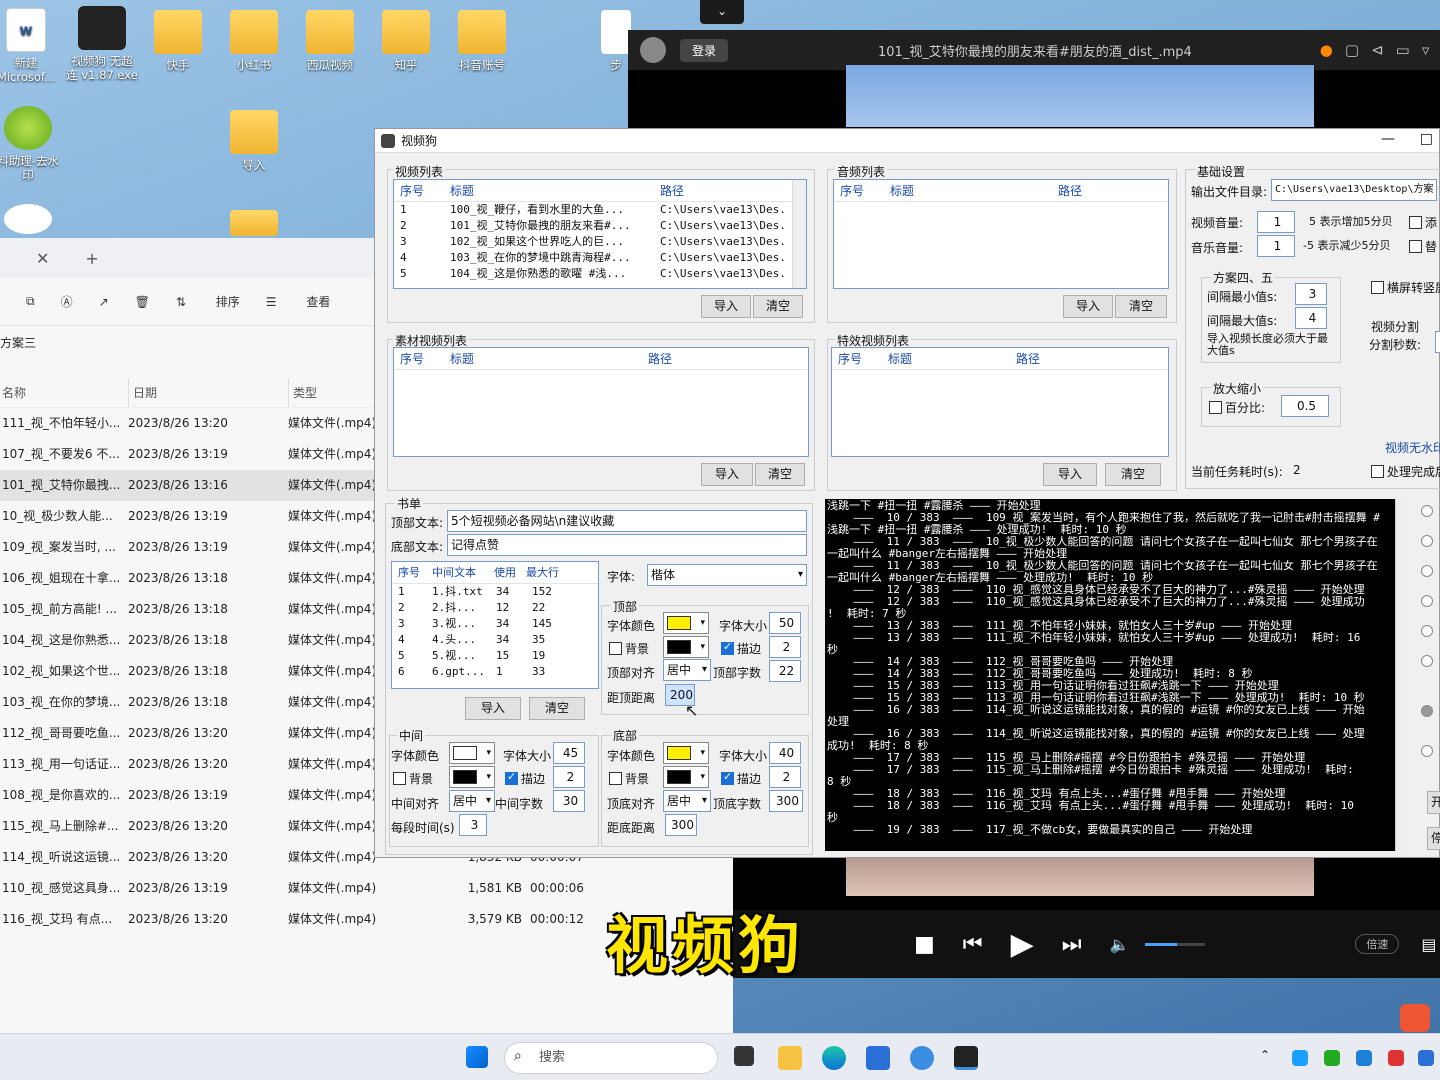 The height and width of the screenshot is (1080, 1440). I want to click on percent-input: 0.5, so click(1305, 406).